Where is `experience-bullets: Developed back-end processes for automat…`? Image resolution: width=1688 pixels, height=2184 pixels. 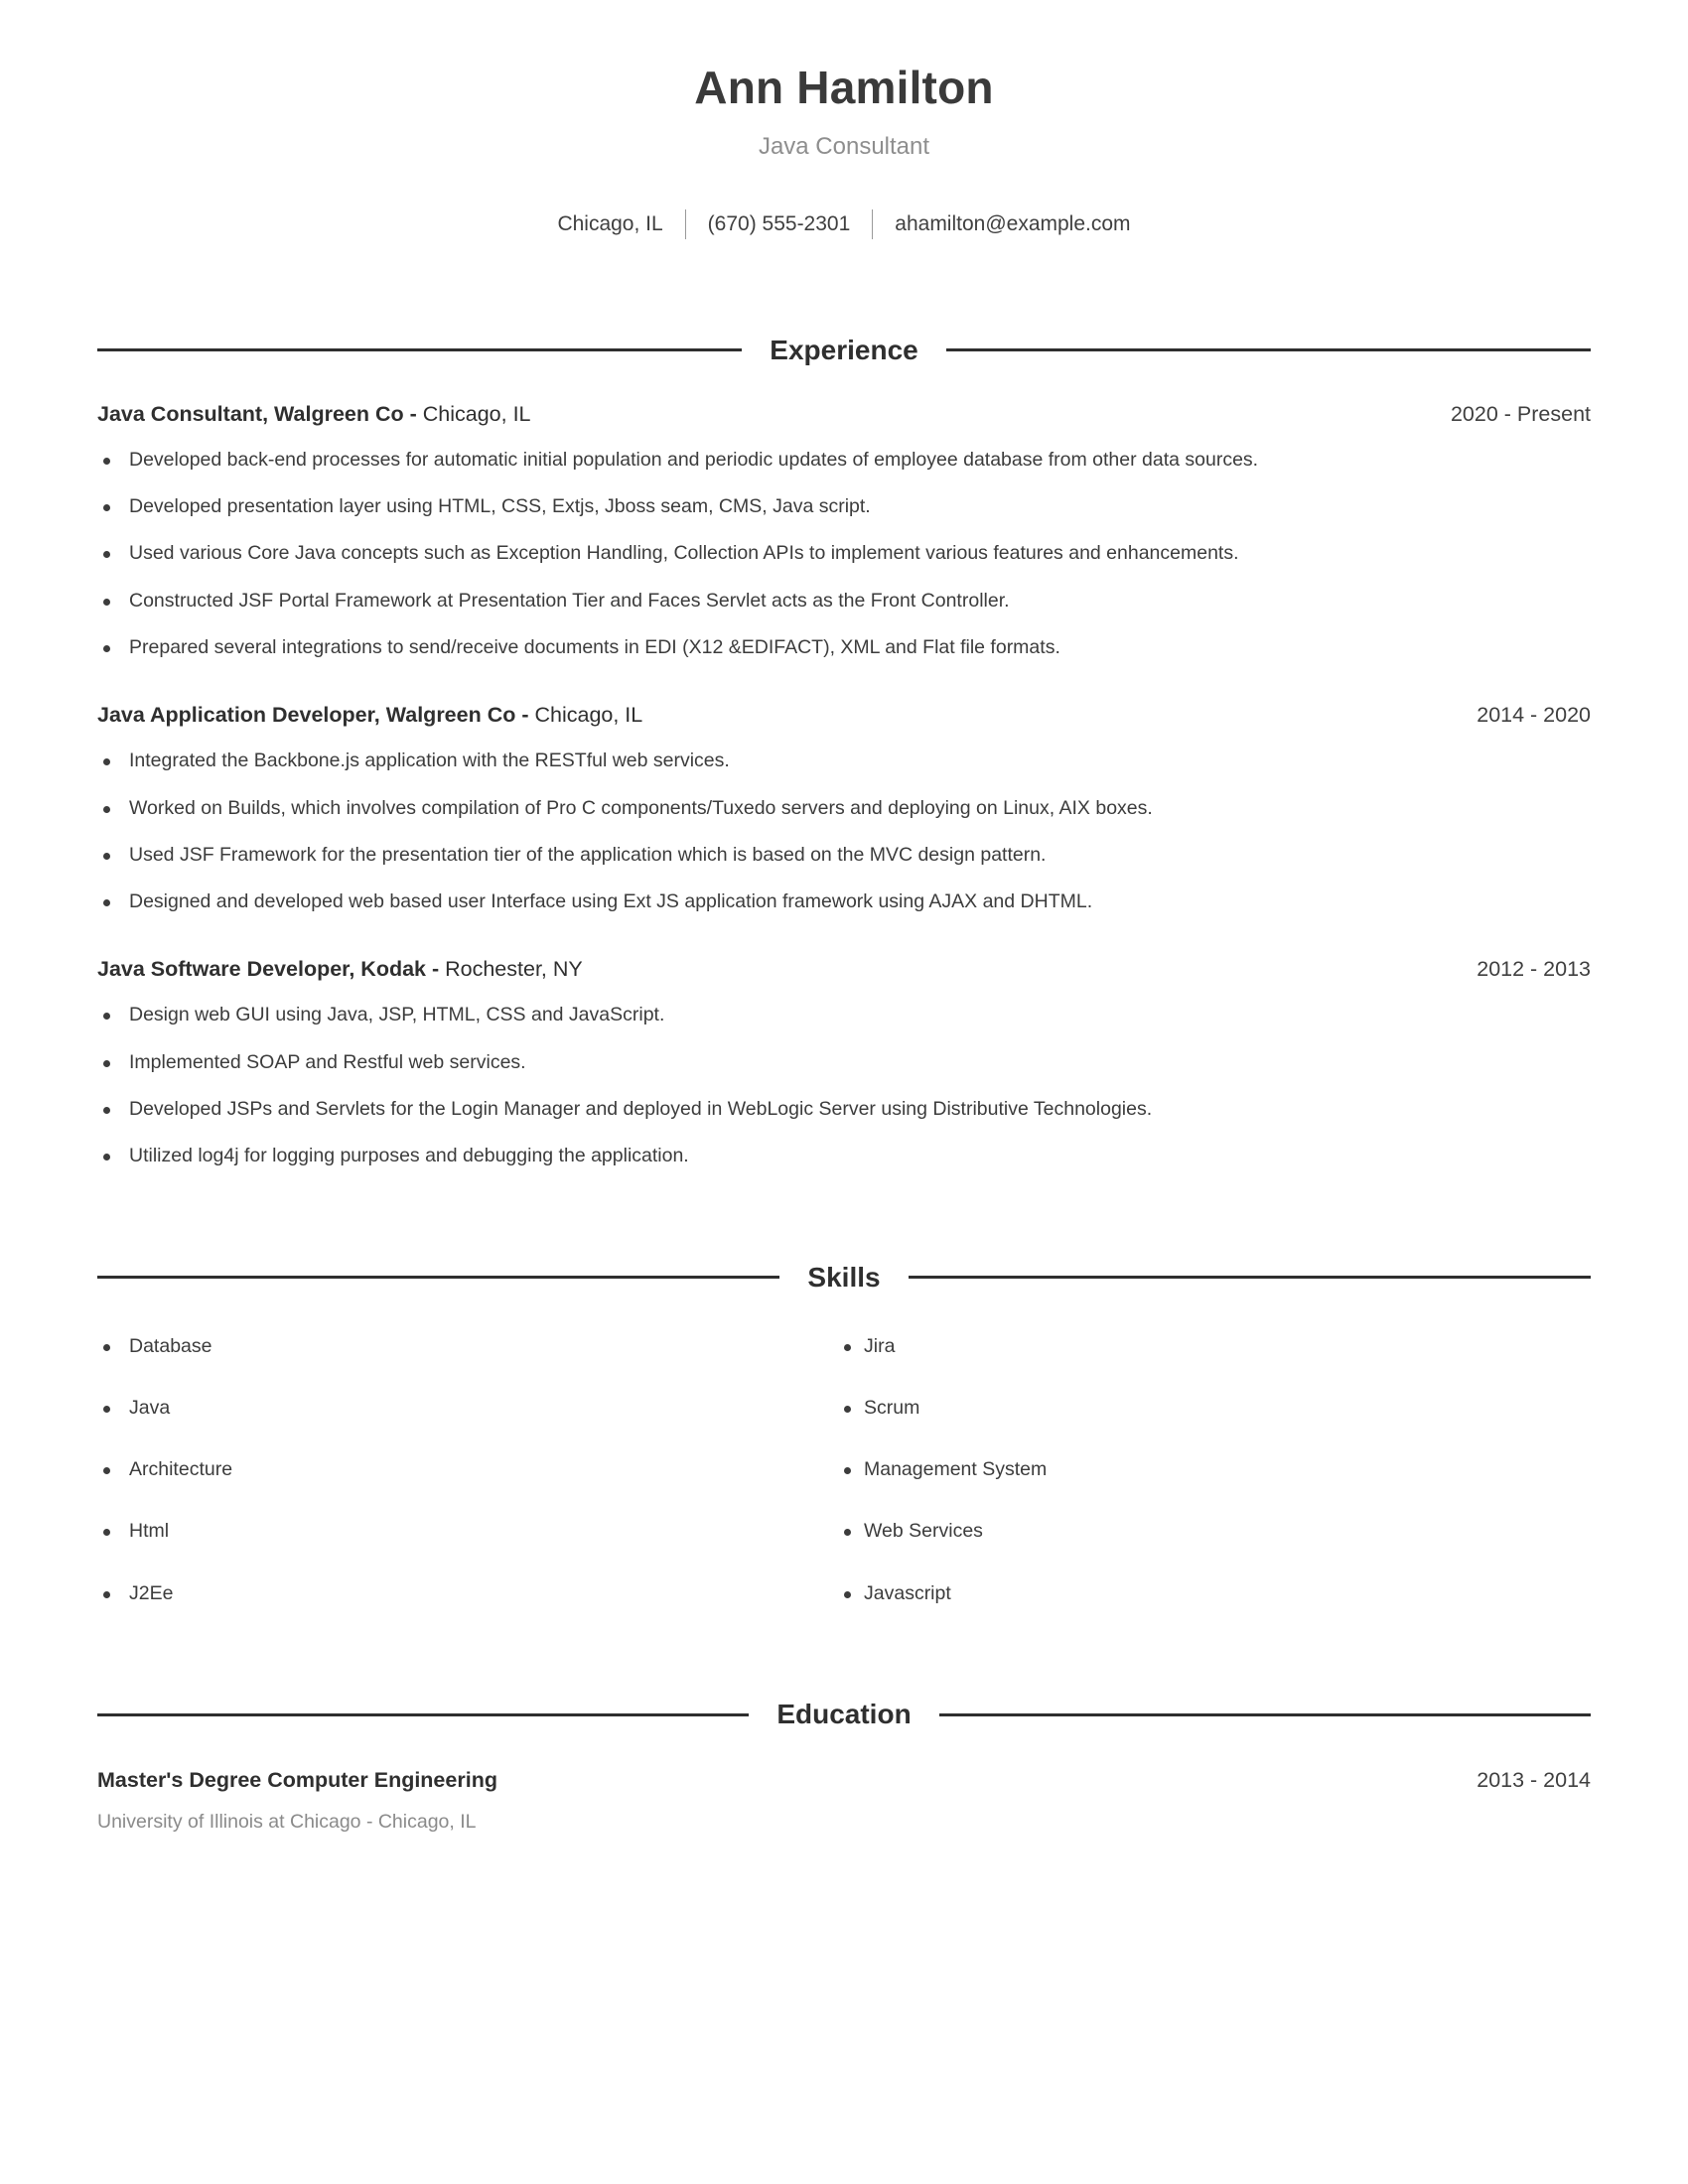 experience-bullets: Developed back-end processes for automat… is located at coordinates (844, 554).